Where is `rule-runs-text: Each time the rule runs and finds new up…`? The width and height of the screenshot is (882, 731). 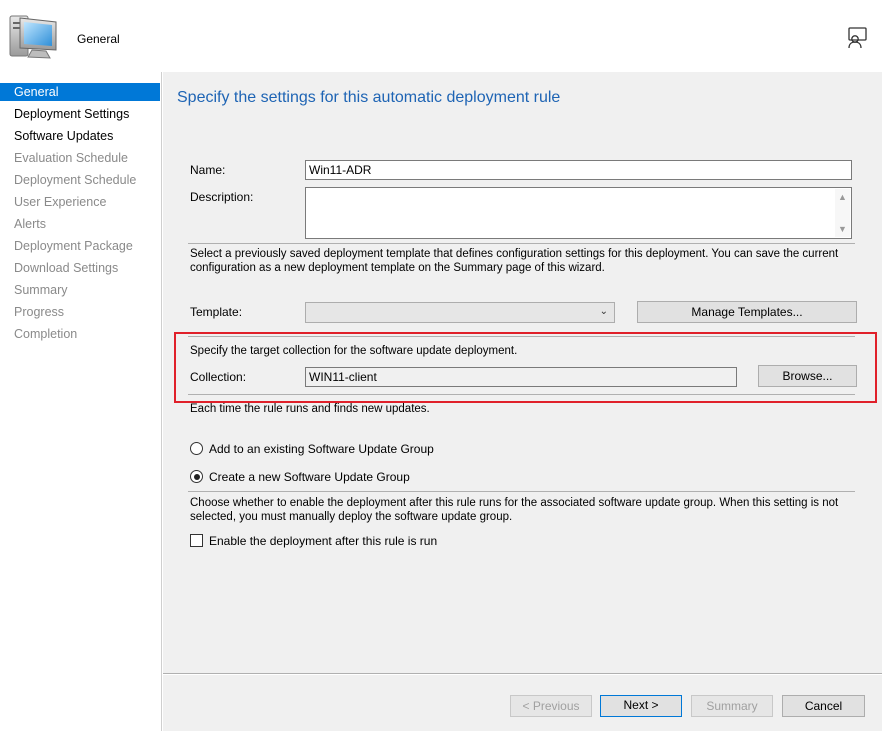 rule-runs-text: Each time the rule runs and finds new up… is located at coordinates (310, 409).